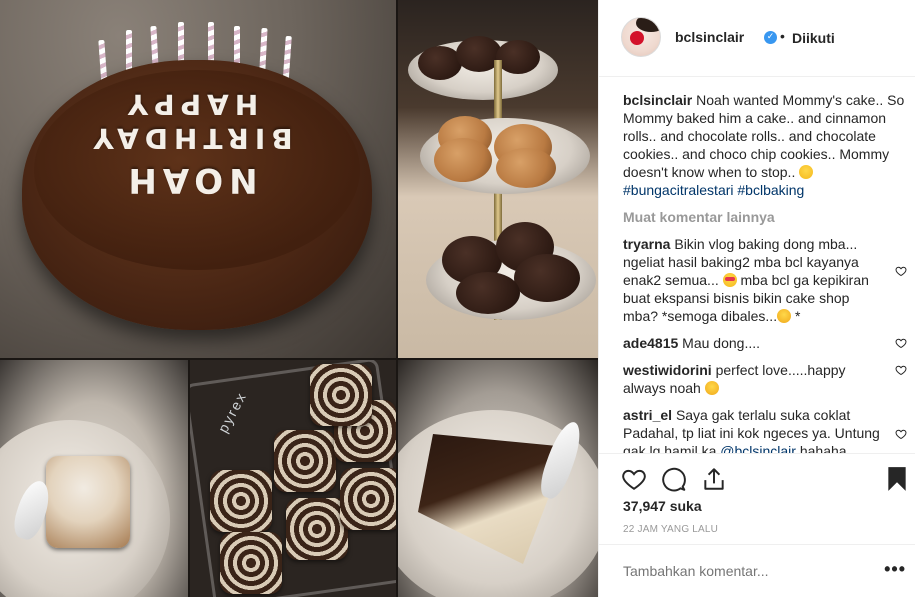 This screenshot has width=915, height=597. I want to click on header-username: bclsinclair, so click(709, 37).